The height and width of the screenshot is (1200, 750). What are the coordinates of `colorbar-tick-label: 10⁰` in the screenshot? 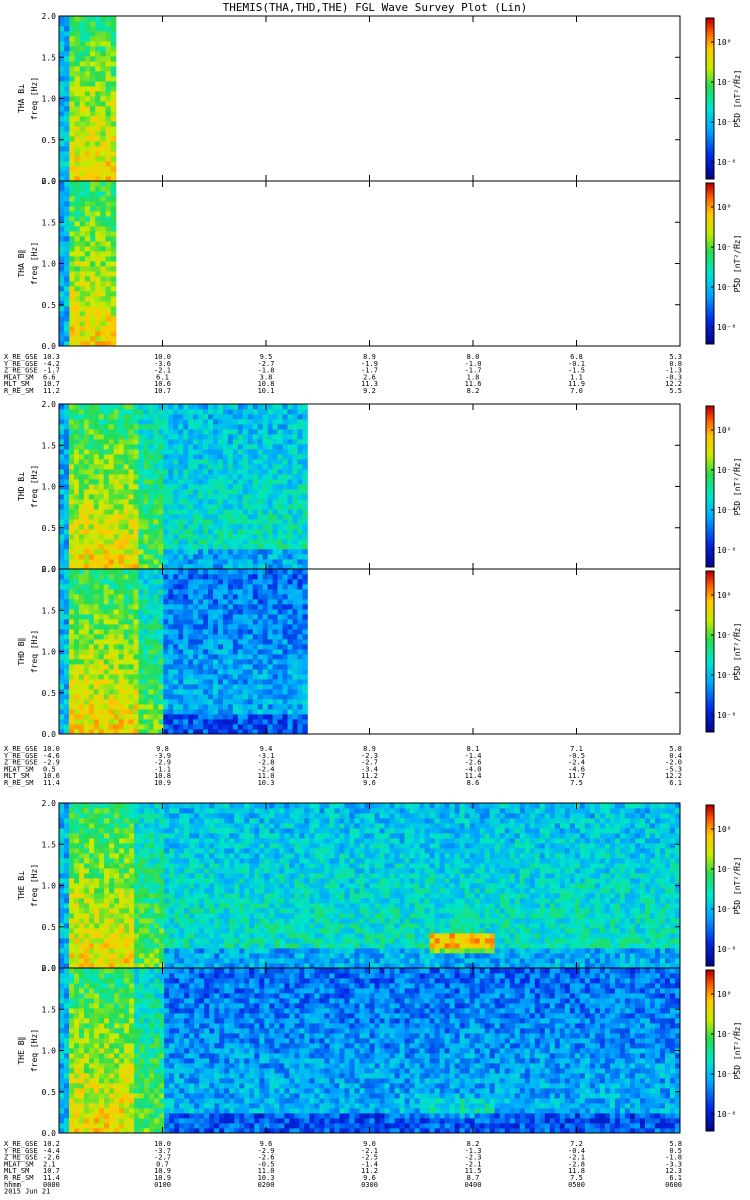 It's located at (724, 430).